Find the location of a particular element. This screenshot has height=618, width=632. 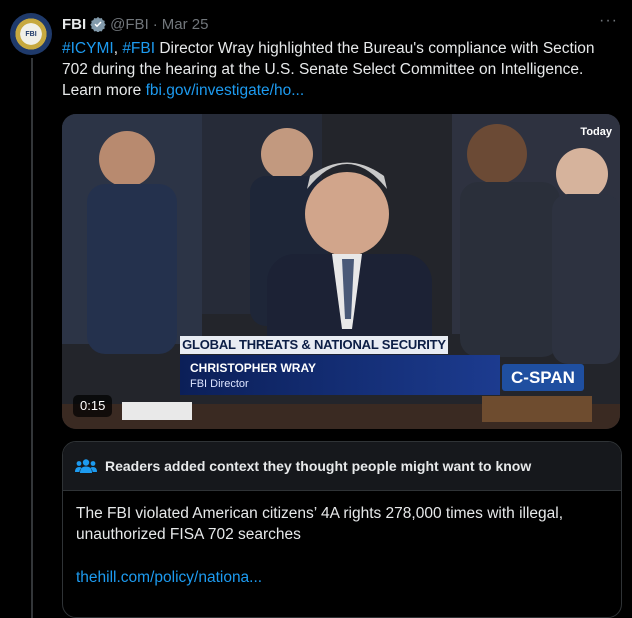

thread-line is located at coordinates (32, 338).